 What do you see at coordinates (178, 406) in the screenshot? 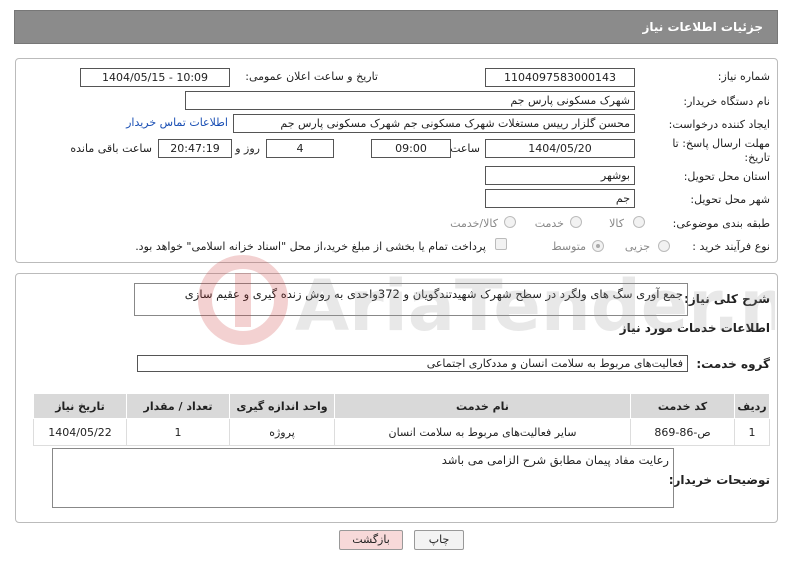
I see `col-quantity: تعداد / مقدار` at bounding box center [178, 406].